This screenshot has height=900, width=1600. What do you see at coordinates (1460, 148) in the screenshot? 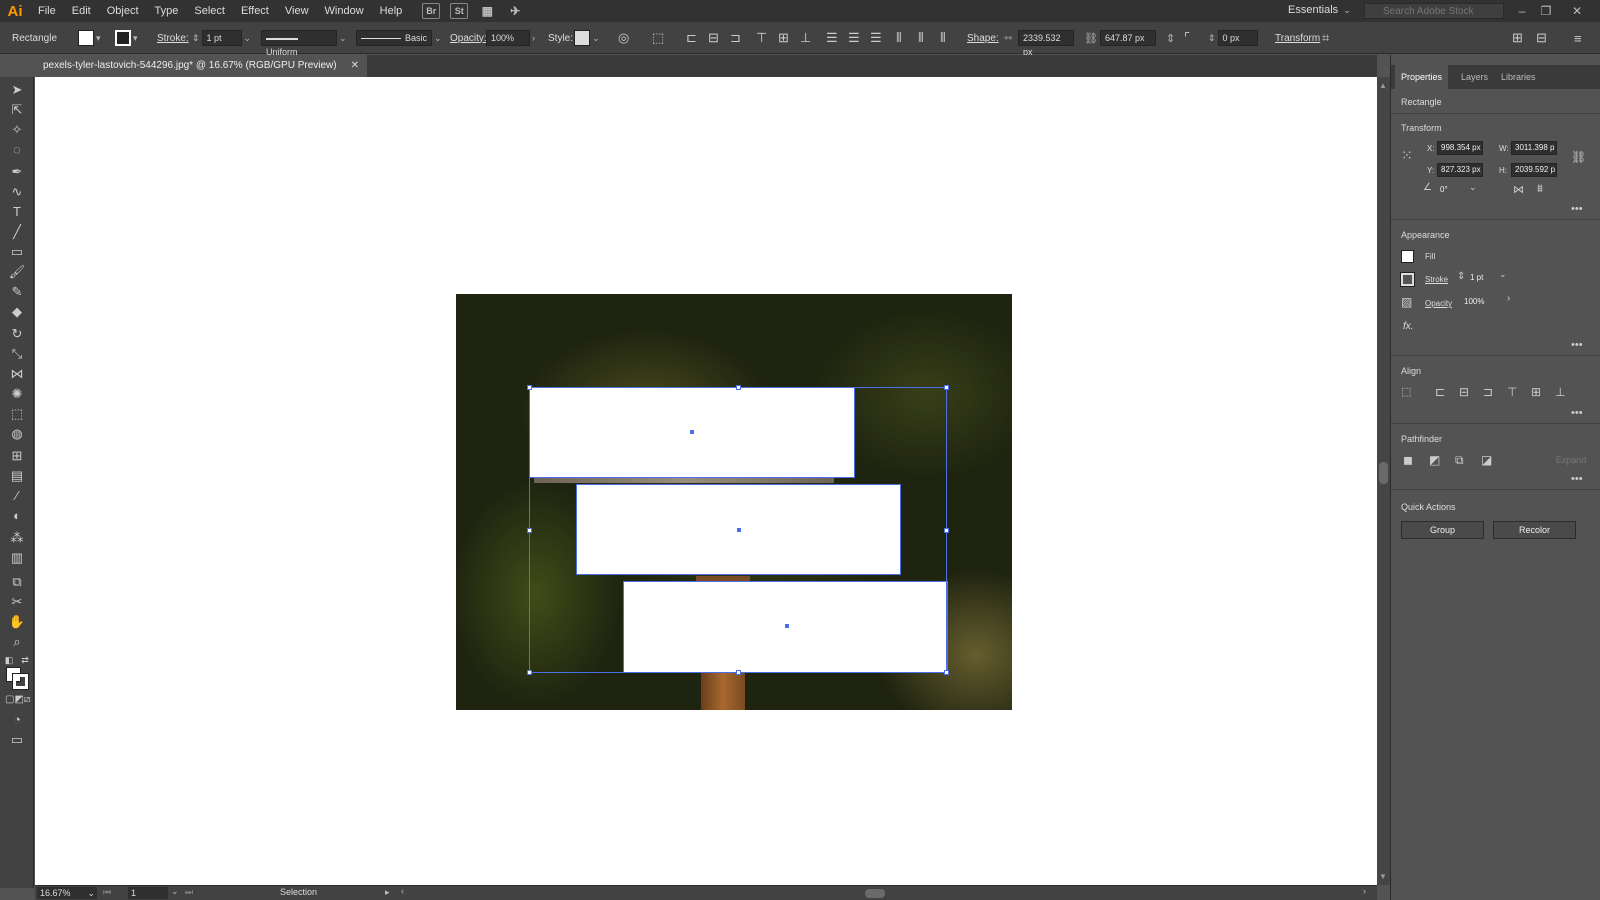
I see `x-position-field: 998.354 px` at bounding box center [1460, 148].